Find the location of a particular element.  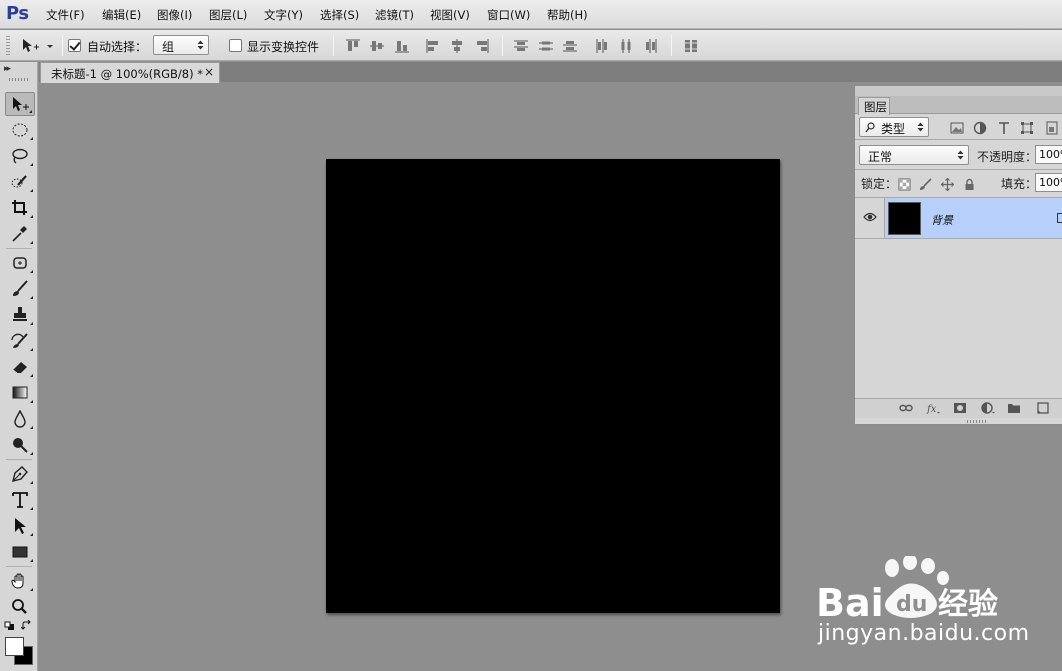

close-tab-icon: × is located at coordinates (209, 72).